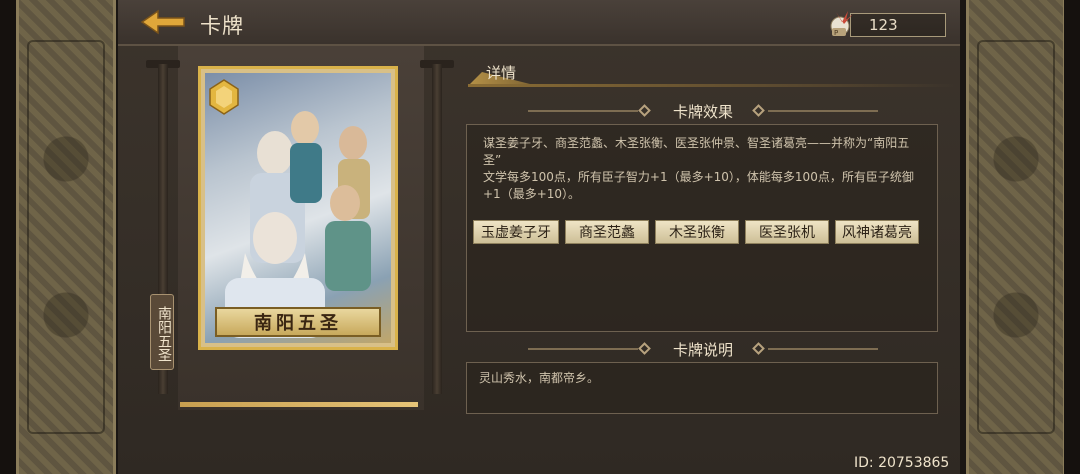 The height and width of the screenshot is (474, 1080). Describe the element at coordinates (222, 26) in the screenshot. I see `page-title: 卡牌` at that location.